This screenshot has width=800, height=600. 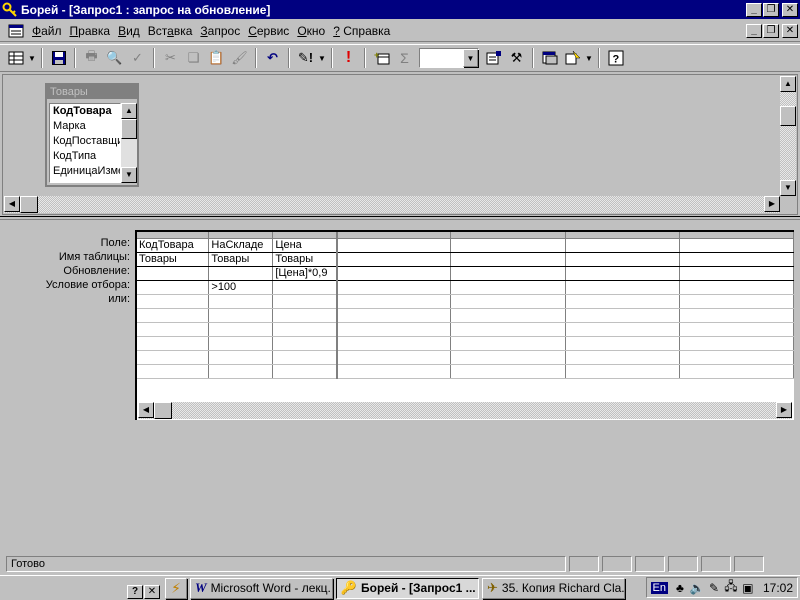 What do you see at coordinates (241, 287) in the screenshot?
I see `grid-cell-criteria: >100` at bounding box center [241, 287].